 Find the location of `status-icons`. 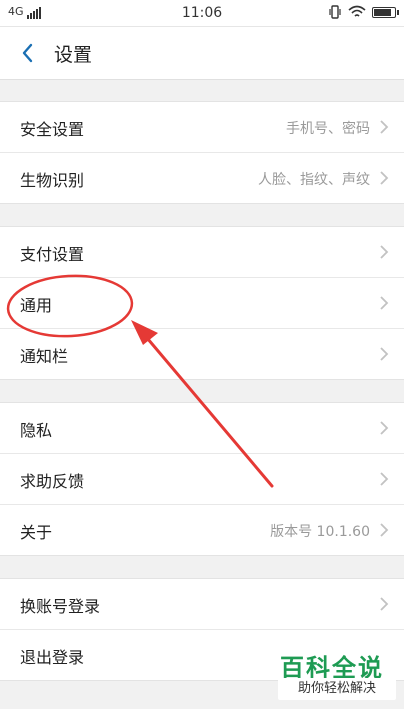

status-icons is located at coordinates (363, 12).